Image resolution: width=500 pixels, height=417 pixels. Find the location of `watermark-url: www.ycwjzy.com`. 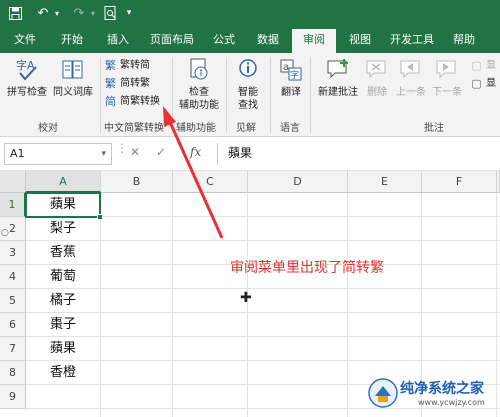

watermark-url: www.ycwjzy.com is located at coordinates (451, 402).